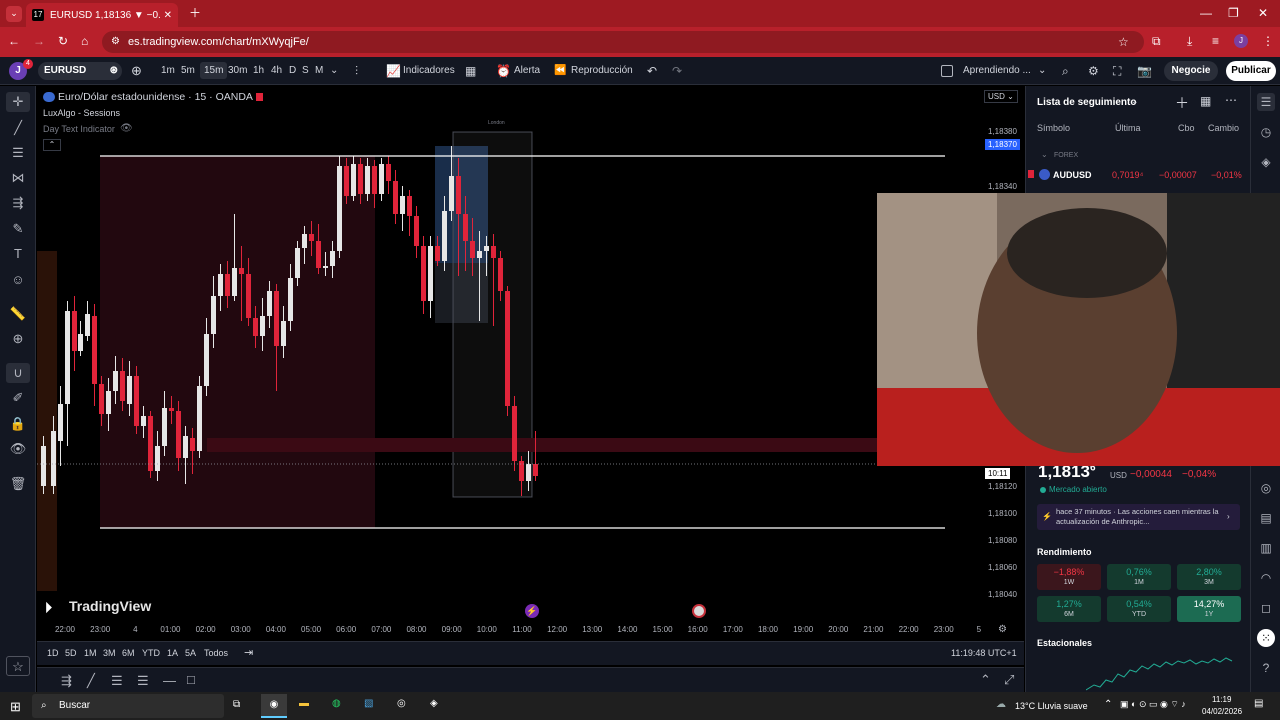  I want to click on add-symbol-icon: ⊕, so click(136, 71).